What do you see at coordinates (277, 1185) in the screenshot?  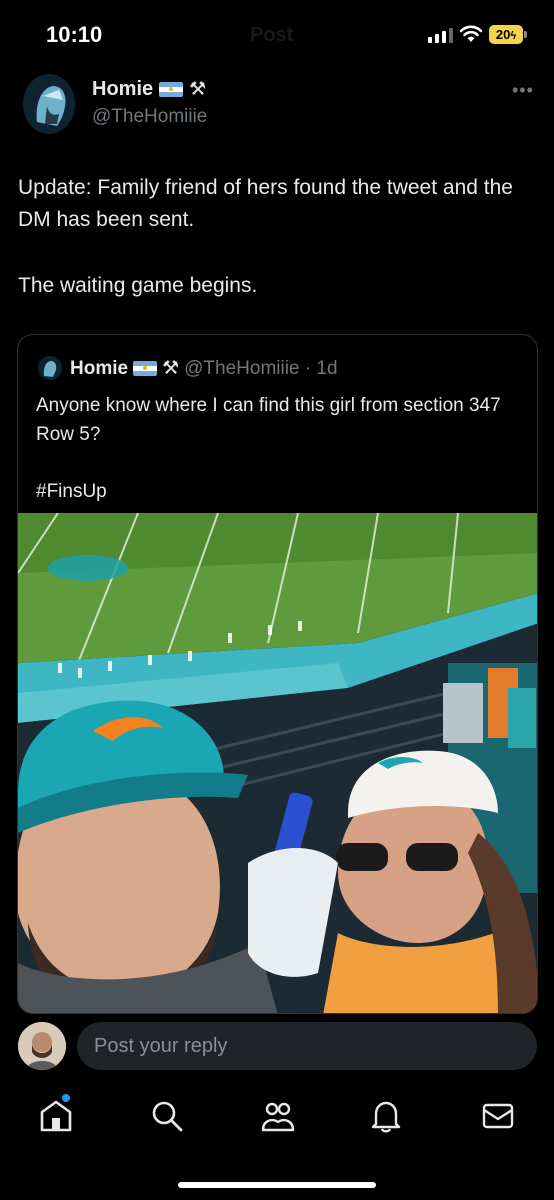 I see `home-indicator` at bounding box center [277, 1185].